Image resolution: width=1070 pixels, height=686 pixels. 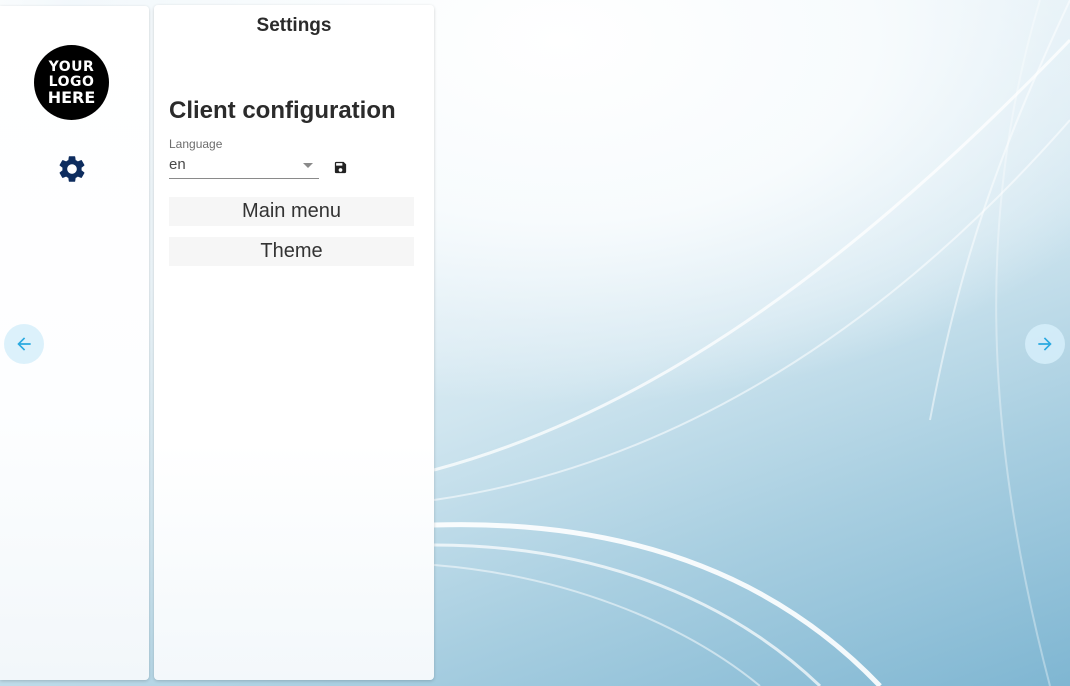 I want to click on company-logo: YOUR LOGO HERE, so click(x=71, y=82).